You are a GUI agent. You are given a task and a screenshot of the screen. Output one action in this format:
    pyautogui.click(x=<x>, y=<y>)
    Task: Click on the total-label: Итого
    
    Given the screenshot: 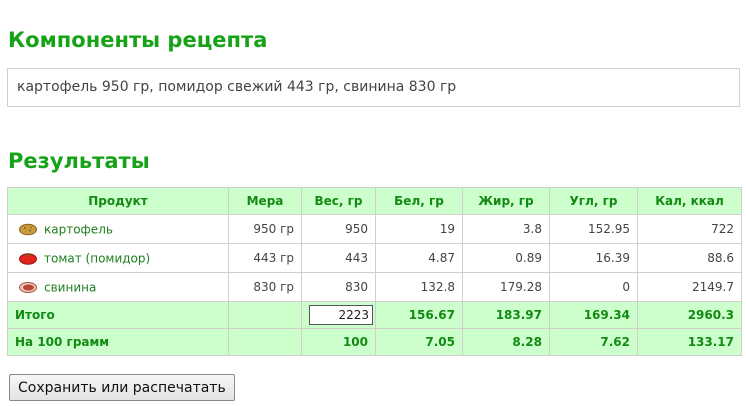 What is the action you would take?
    pyautogui.click(x=118, y=315)
    